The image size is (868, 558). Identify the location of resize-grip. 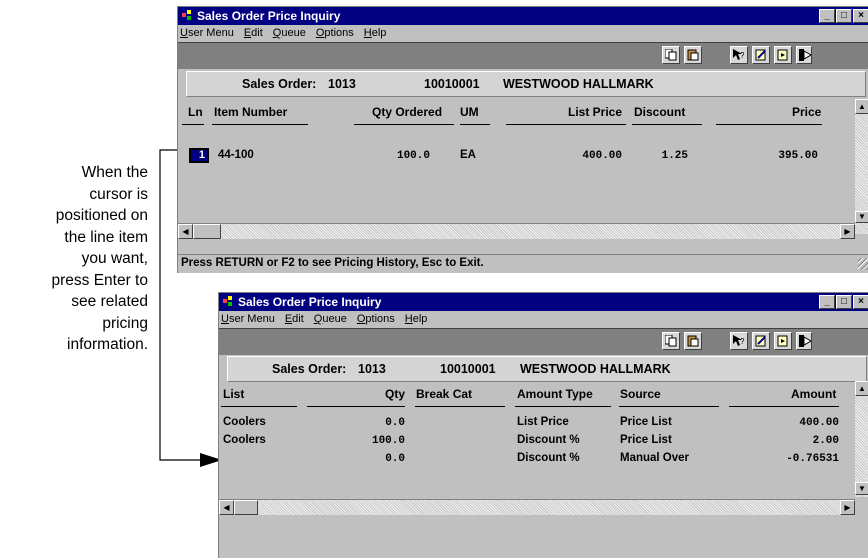
(863, 264).